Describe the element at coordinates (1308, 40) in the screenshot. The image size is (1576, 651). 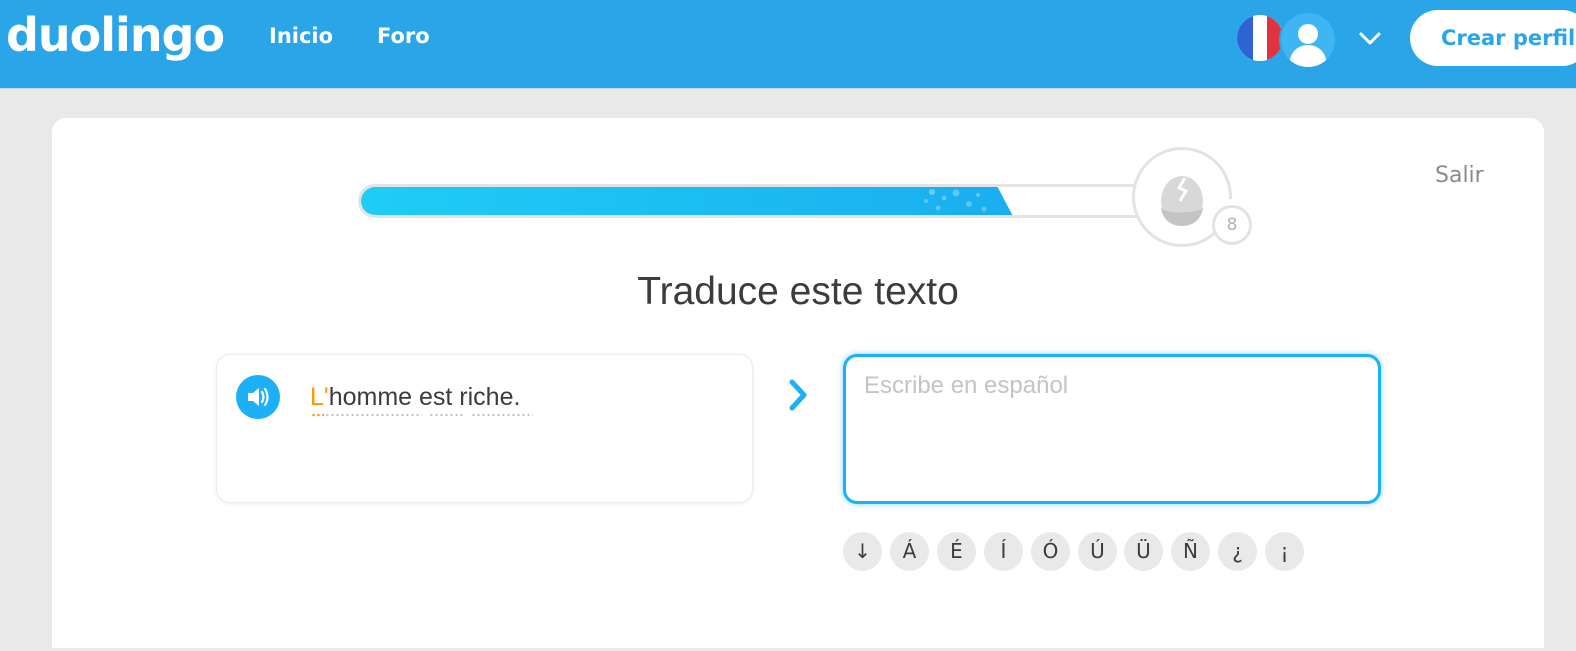
I see `avatar-icon` at that location.